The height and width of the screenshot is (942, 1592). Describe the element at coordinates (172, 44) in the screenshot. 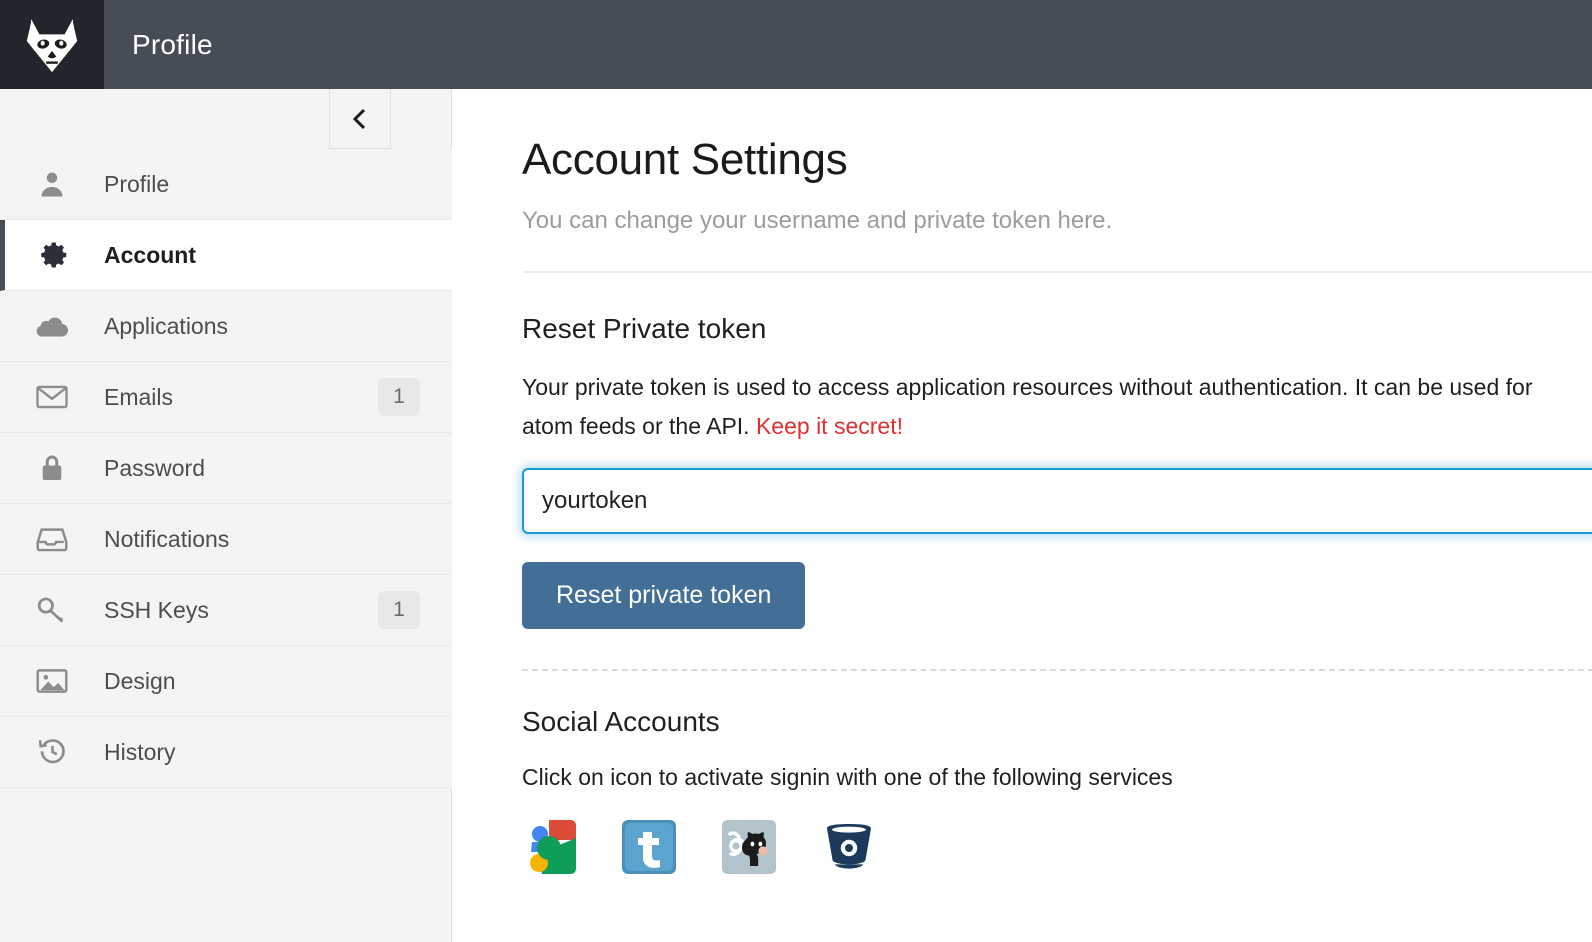

I see `header-title: Profile` at that location.